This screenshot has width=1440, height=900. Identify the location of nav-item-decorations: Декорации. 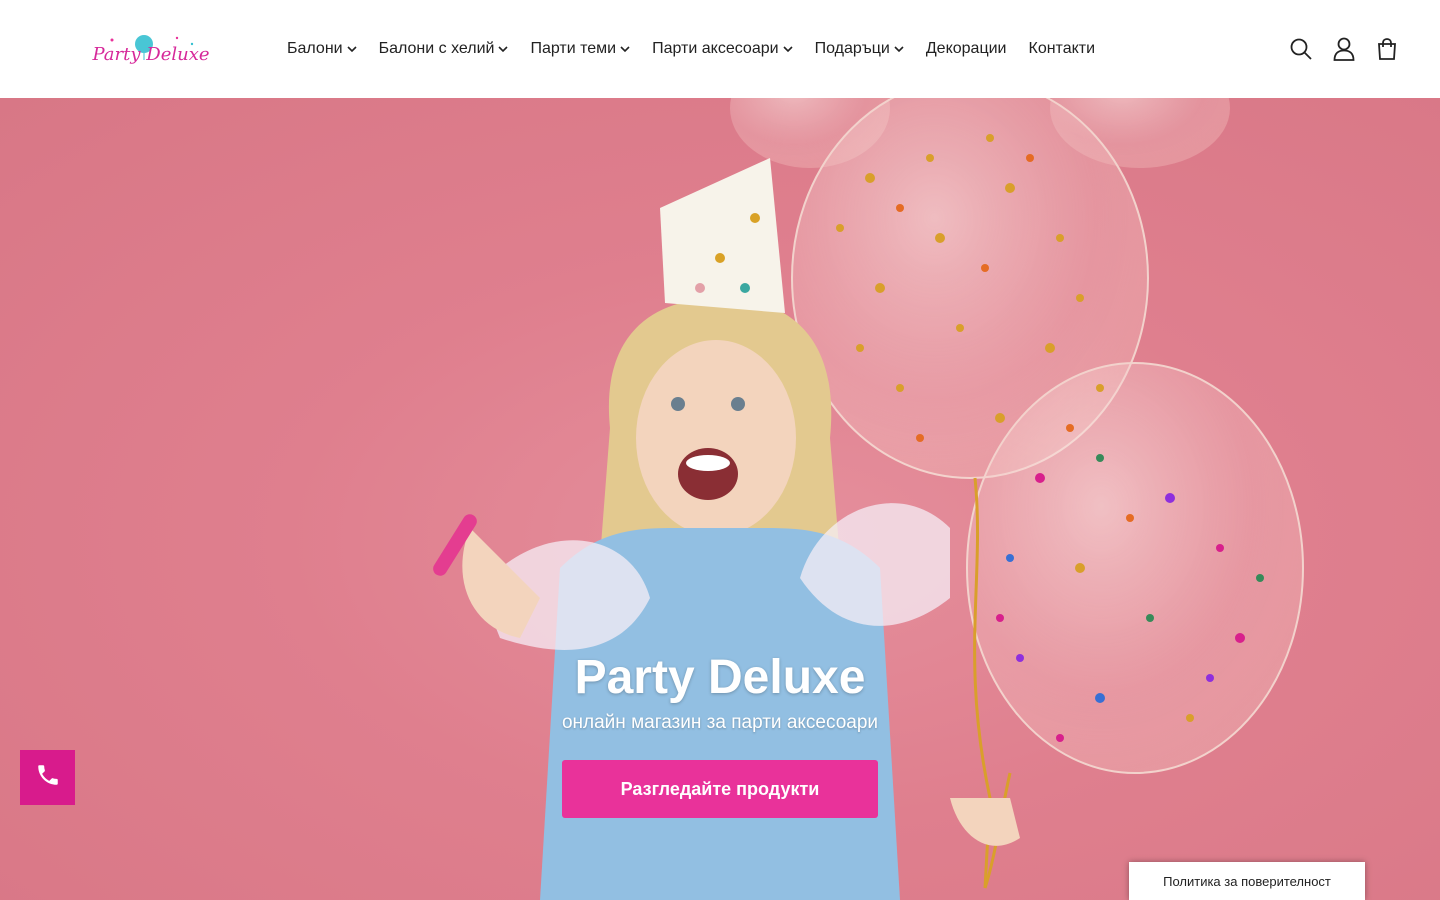
(966, 49).